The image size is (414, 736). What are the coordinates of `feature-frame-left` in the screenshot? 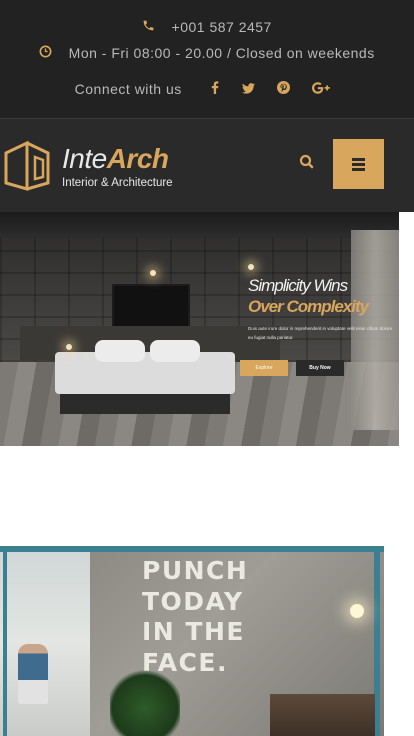 It's located at (5, 641).